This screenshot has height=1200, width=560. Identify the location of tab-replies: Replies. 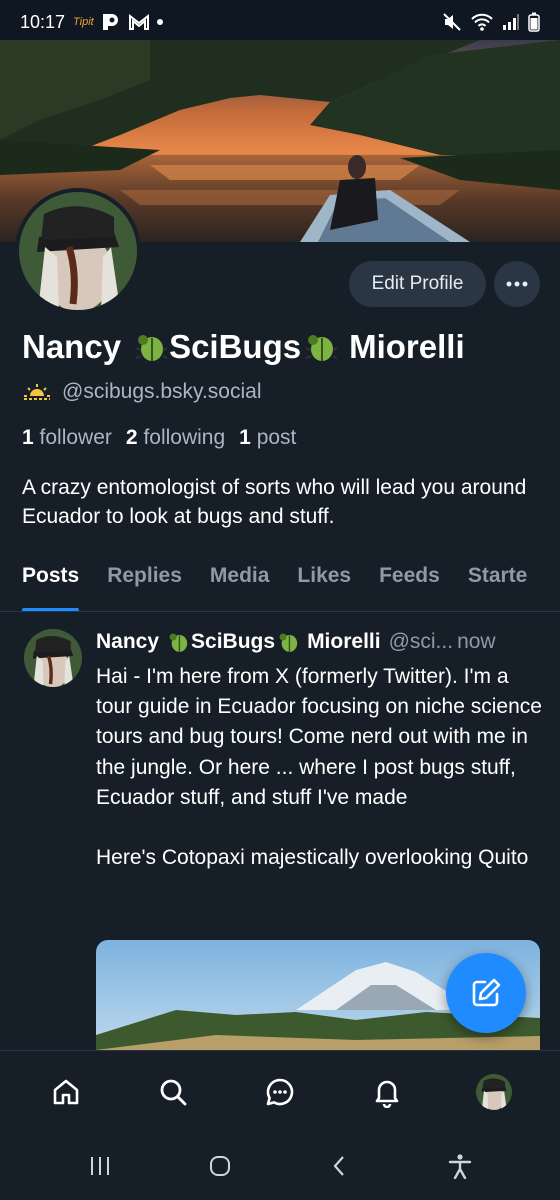
(144, 585).